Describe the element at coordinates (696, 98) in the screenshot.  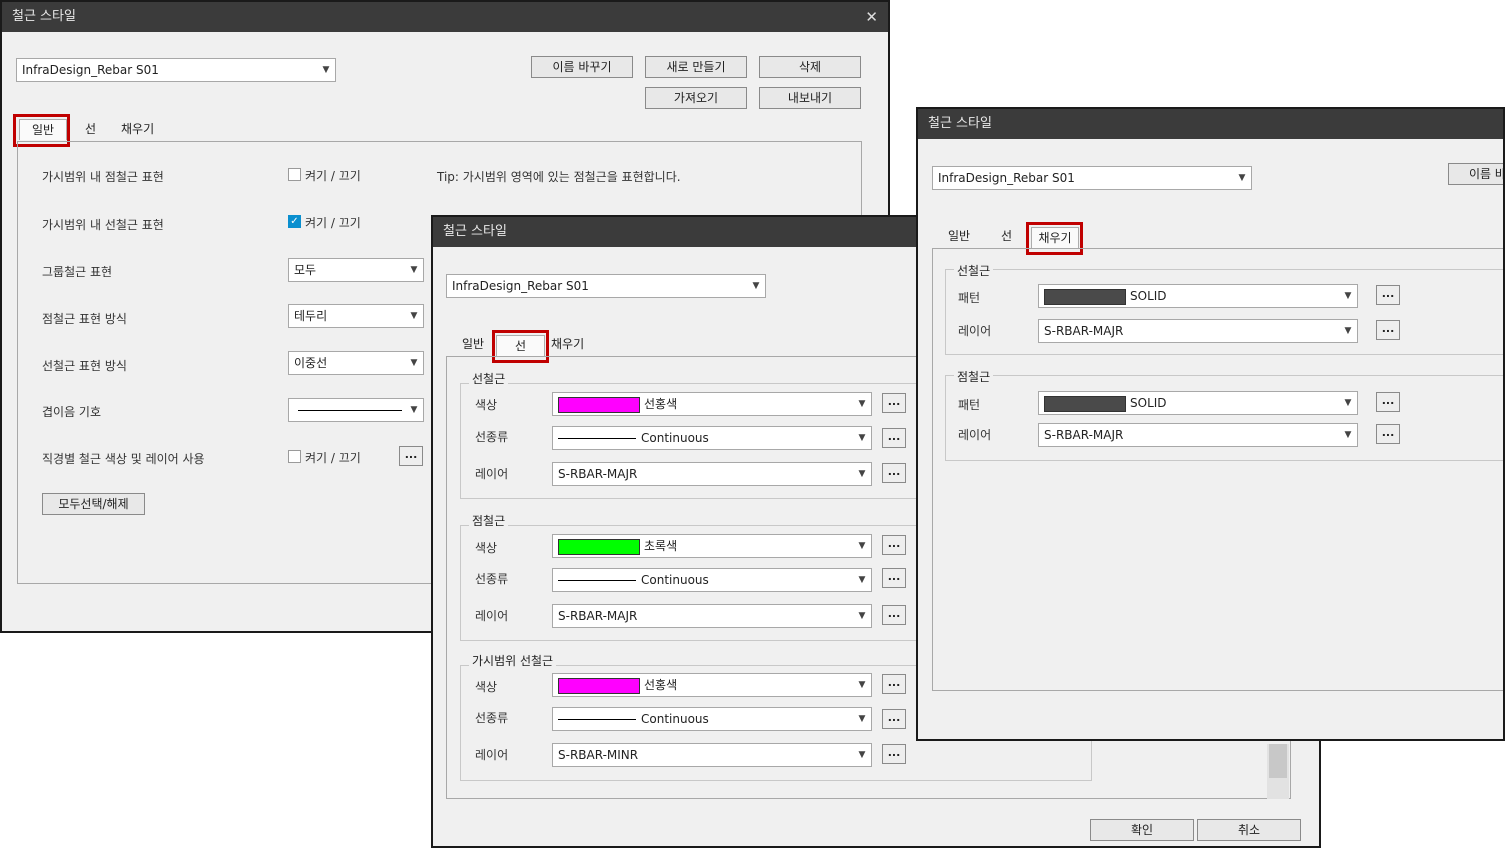
I see `import-button: 가져오기` at that location.